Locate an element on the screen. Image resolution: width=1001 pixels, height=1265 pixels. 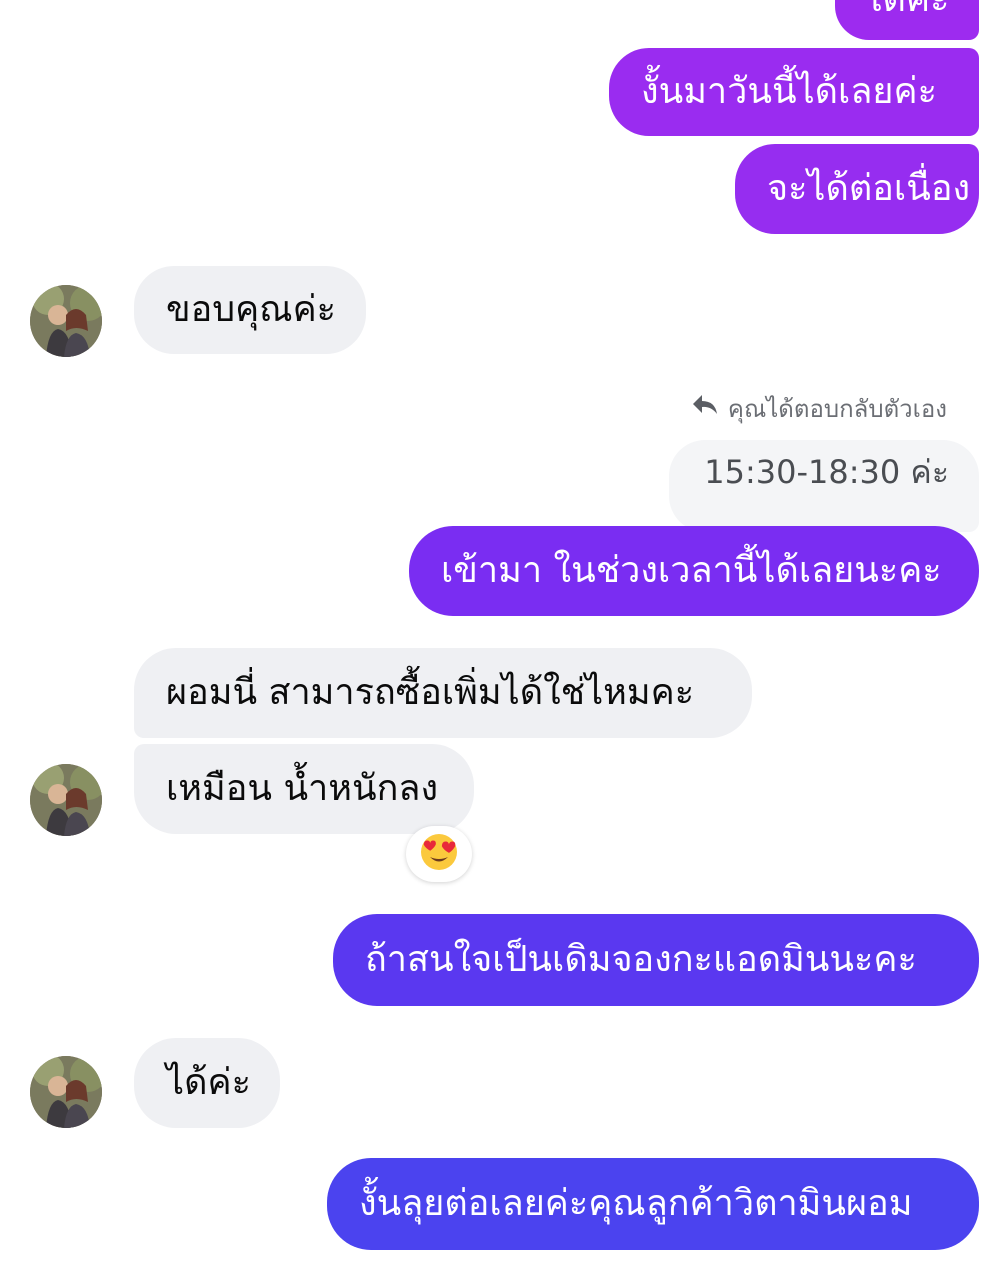
message-text: เหมือน น้ำหนักลง is located at coordinates (302, 788).